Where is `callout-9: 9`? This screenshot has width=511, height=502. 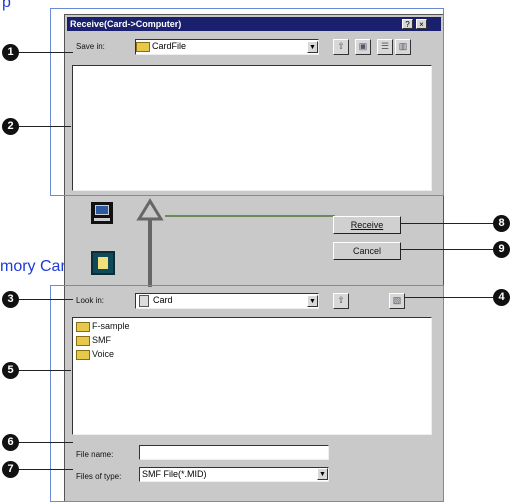 callout-9: 9 is located at coordinates (501, 249).